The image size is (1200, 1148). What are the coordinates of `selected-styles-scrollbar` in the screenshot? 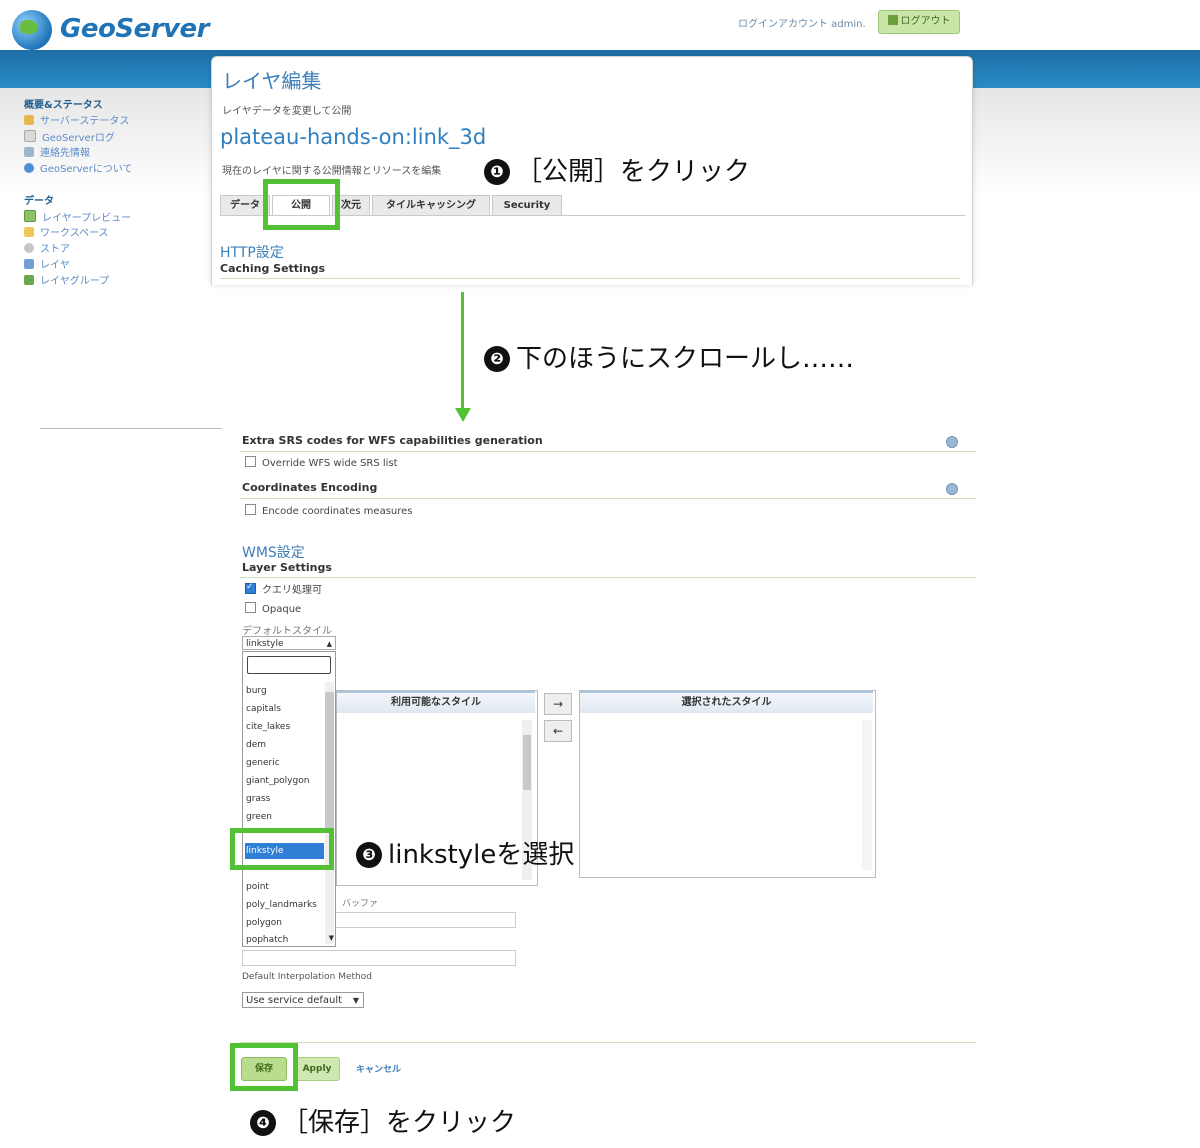 It's located at (867, 795).